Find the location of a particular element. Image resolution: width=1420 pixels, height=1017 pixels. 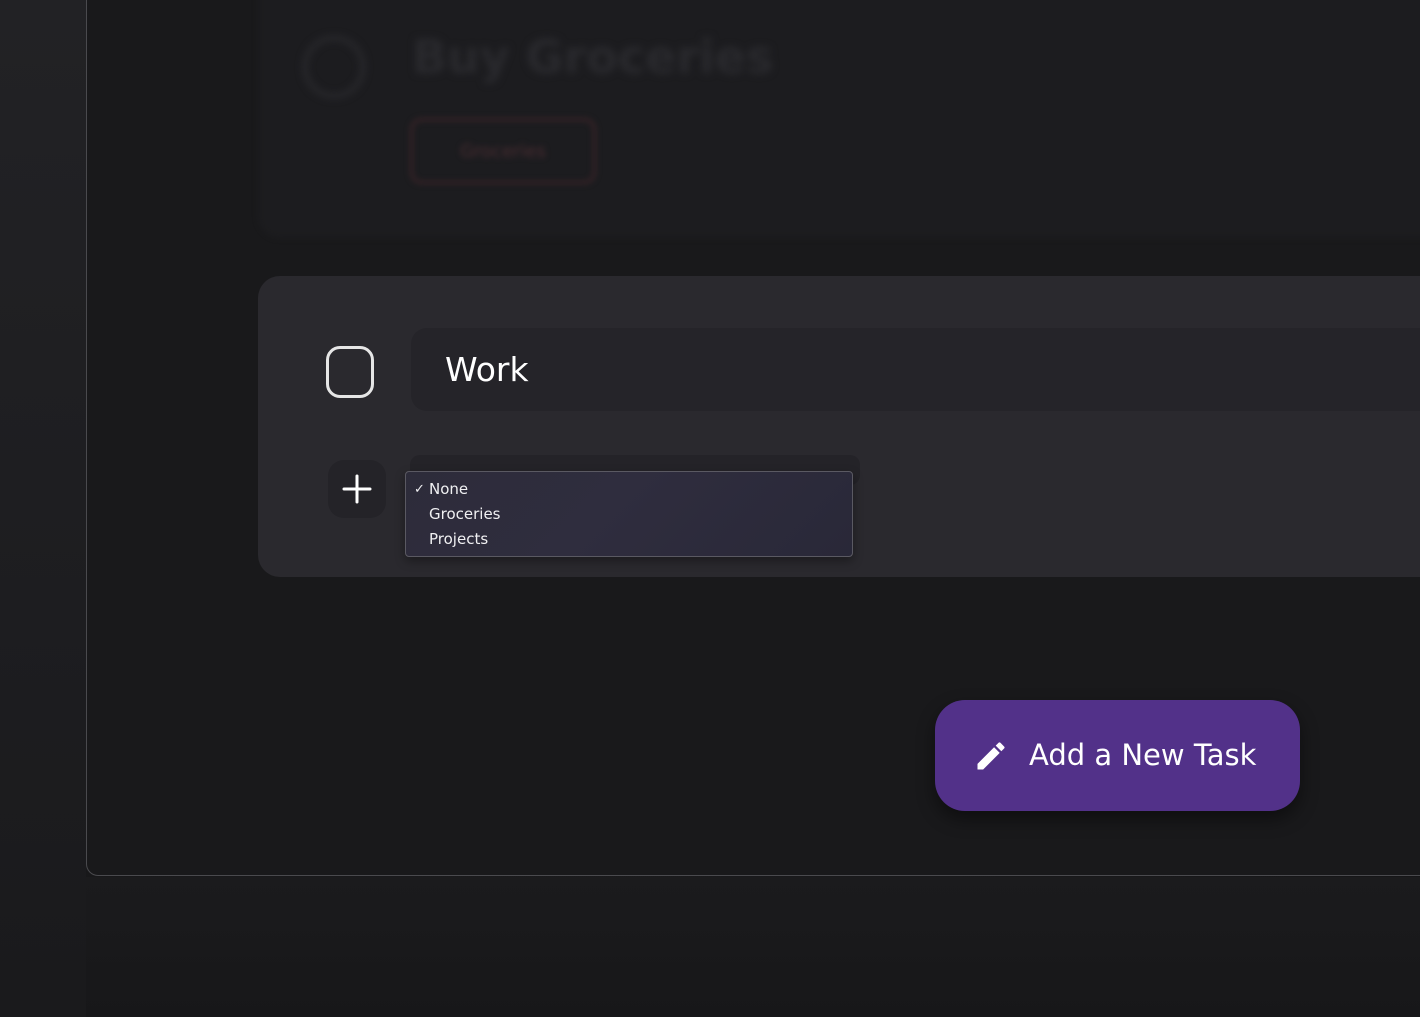

pencil-icon is located at coordinates (991, 756).